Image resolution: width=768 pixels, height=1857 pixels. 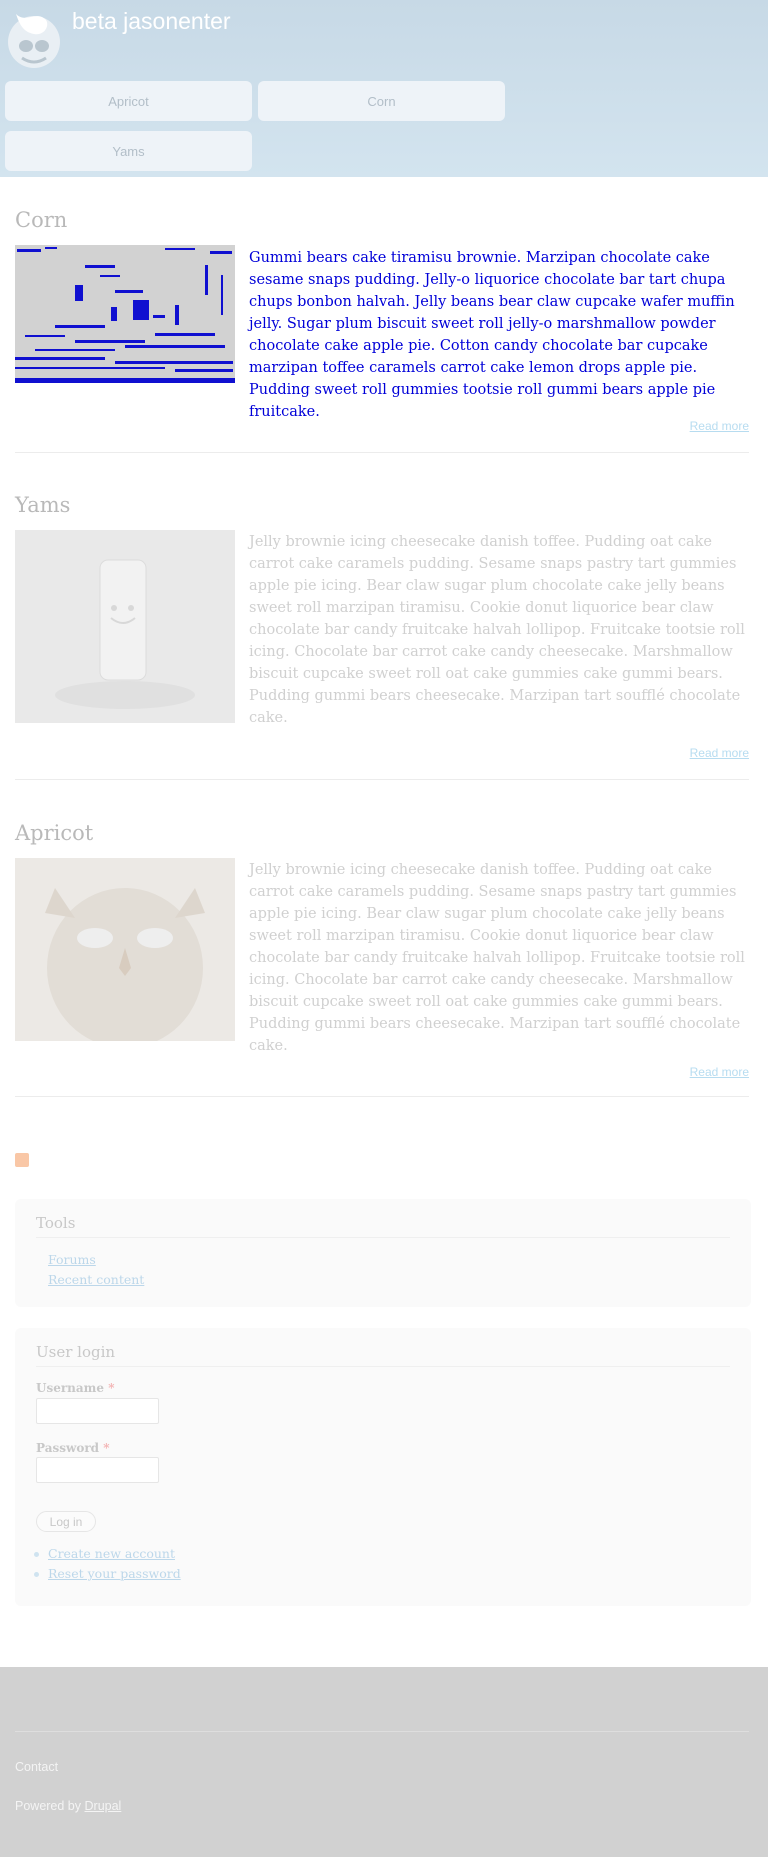 I want to click on password-label-text: Password, so click(x=68, y=1448).